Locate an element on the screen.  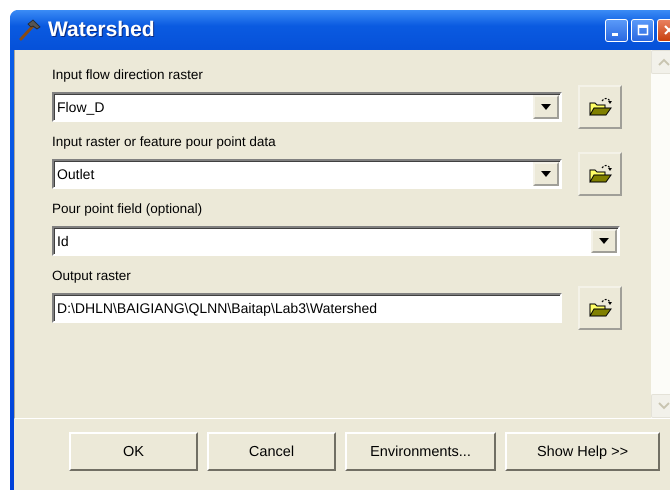
dialog-button: Show Help >> is located at coordinates (582, 451).